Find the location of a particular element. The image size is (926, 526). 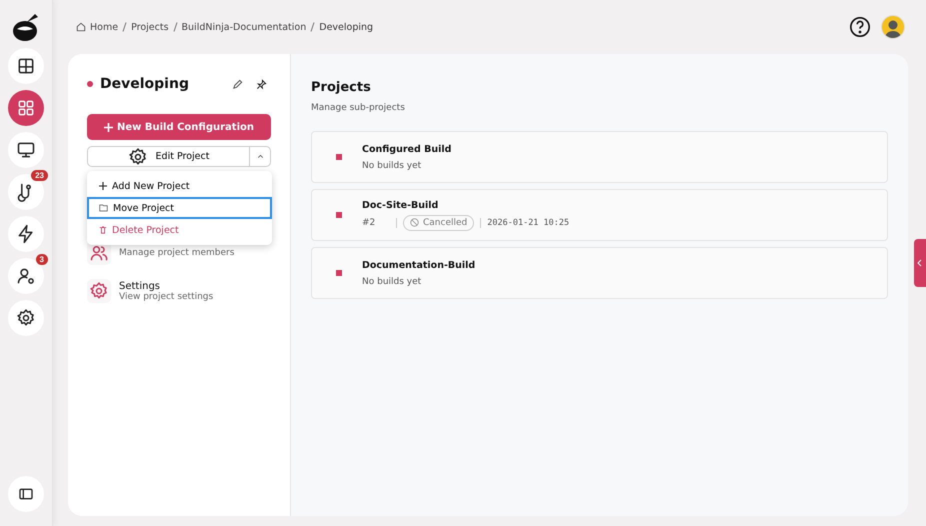

new-build-configuration-button: New Build Configuration is located at coordinates (179, 127).